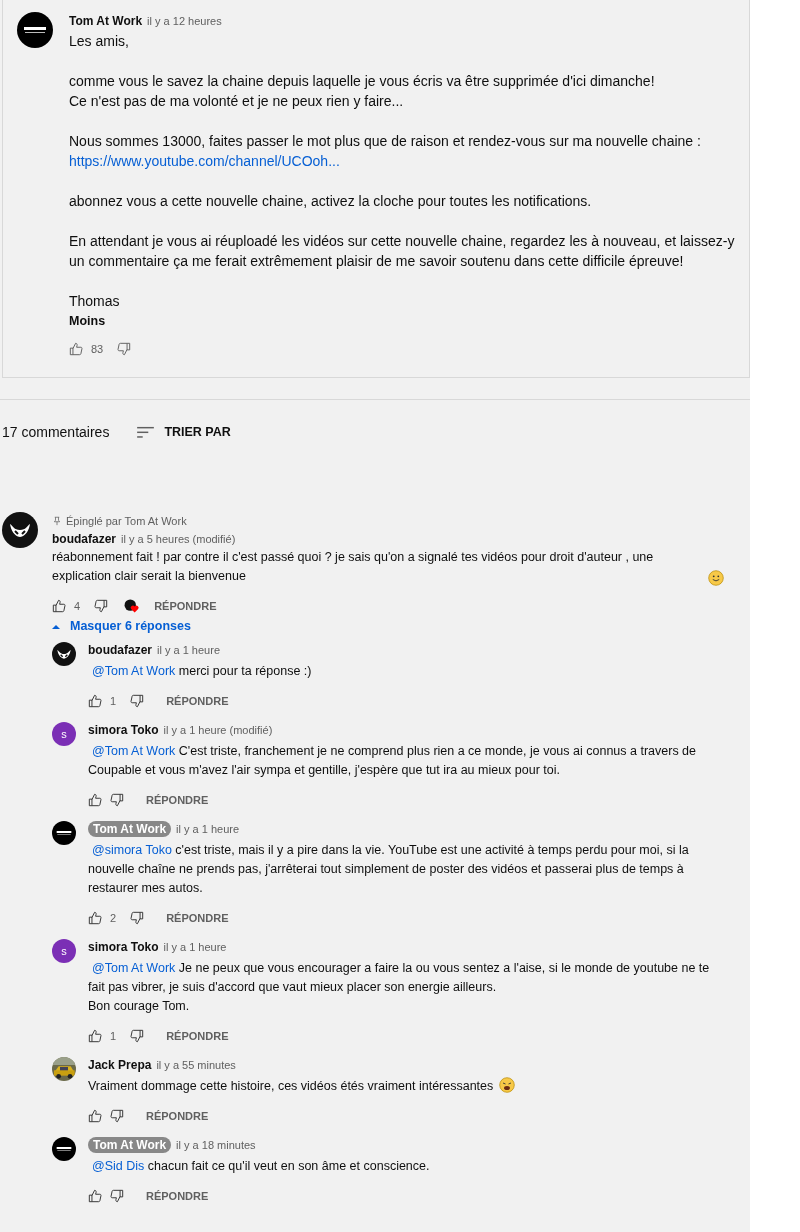 This screenshot has height=1232, width=800. What do you see at coordinates (113, 918) in the screenshot?
I see `like-count: 2` at bounding box center [113, 918].